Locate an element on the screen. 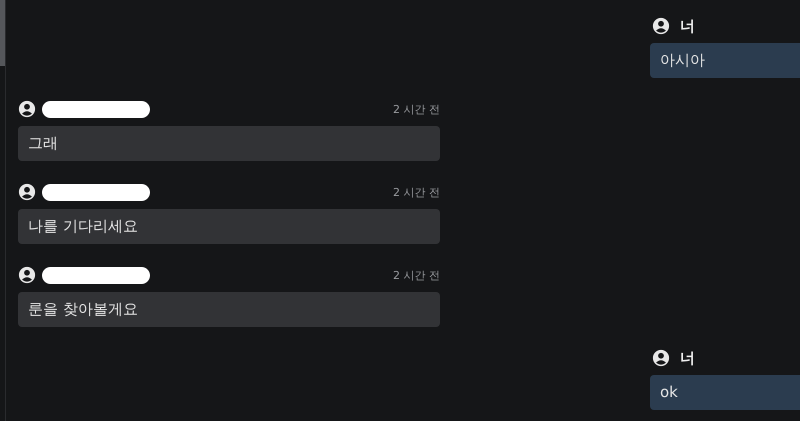  message-bubble: ok is located at coordinates (725, 392).